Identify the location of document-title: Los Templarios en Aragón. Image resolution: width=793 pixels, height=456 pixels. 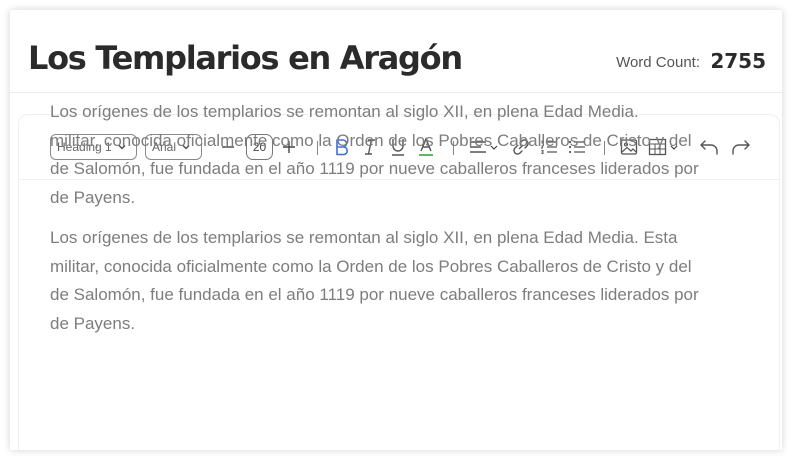
(245, 58).